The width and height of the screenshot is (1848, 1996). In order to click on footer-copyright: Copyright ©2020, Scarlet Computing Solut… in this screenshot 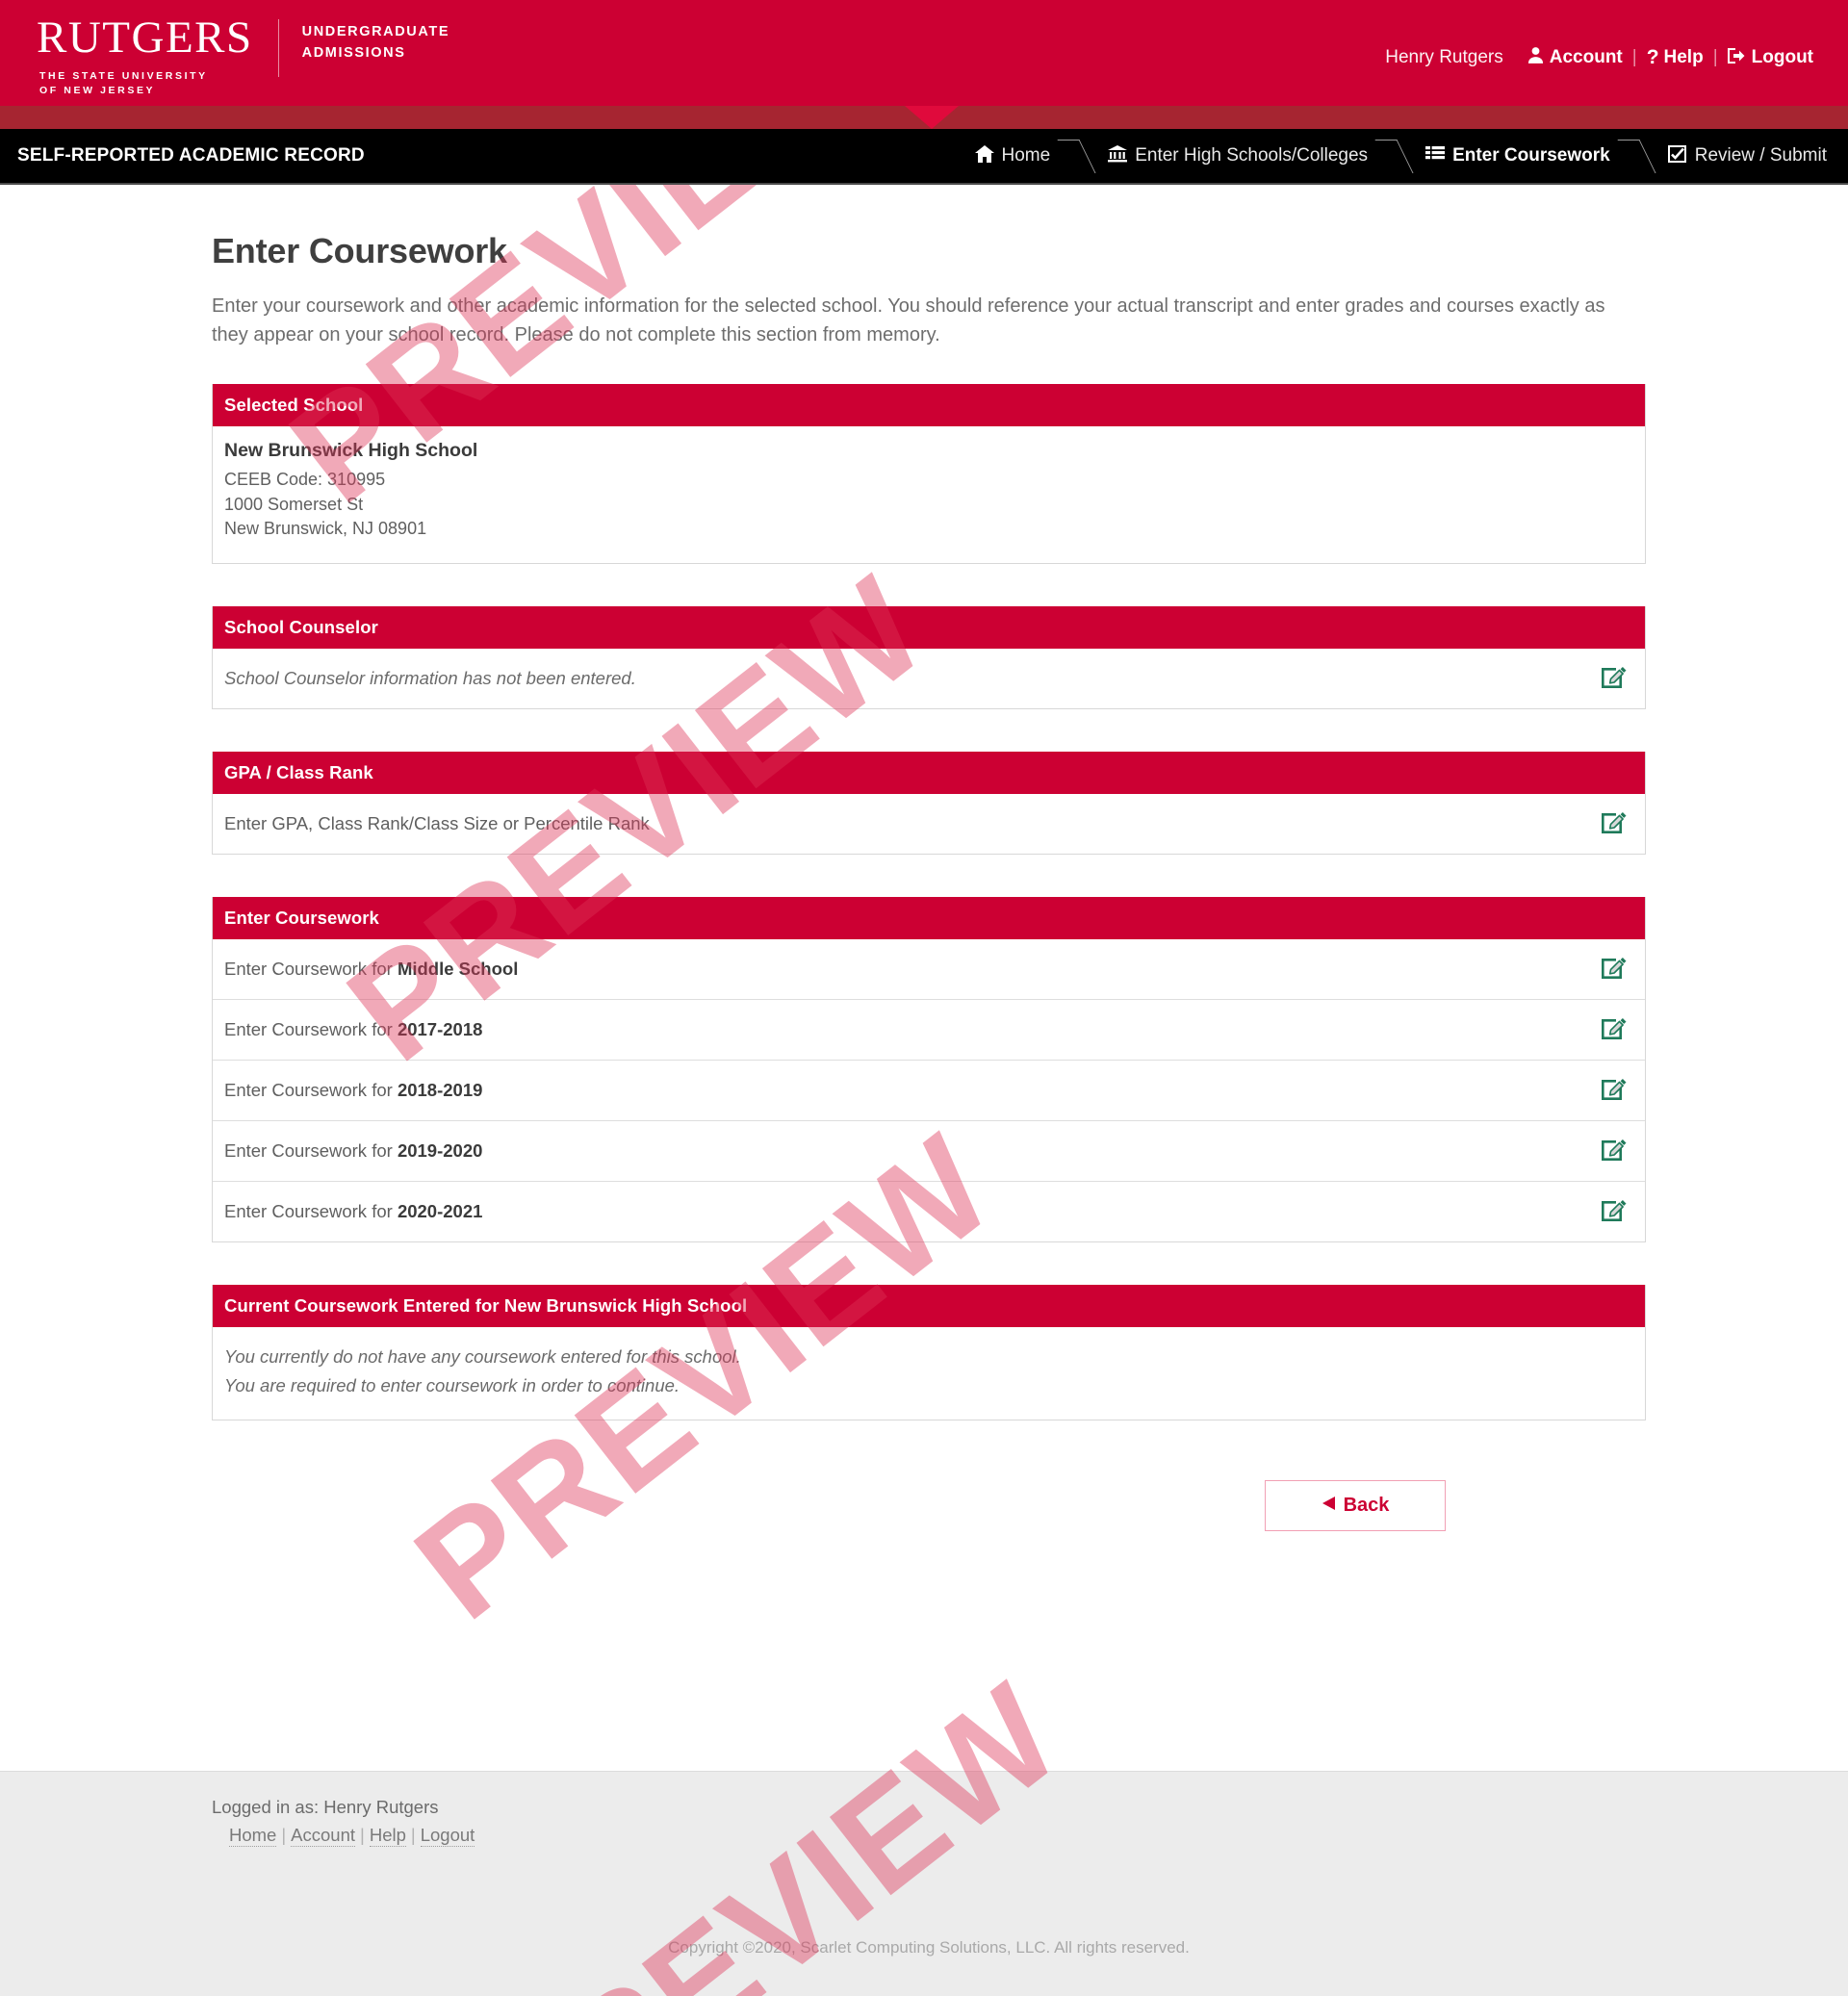, I will do `click(929, 1947)`.